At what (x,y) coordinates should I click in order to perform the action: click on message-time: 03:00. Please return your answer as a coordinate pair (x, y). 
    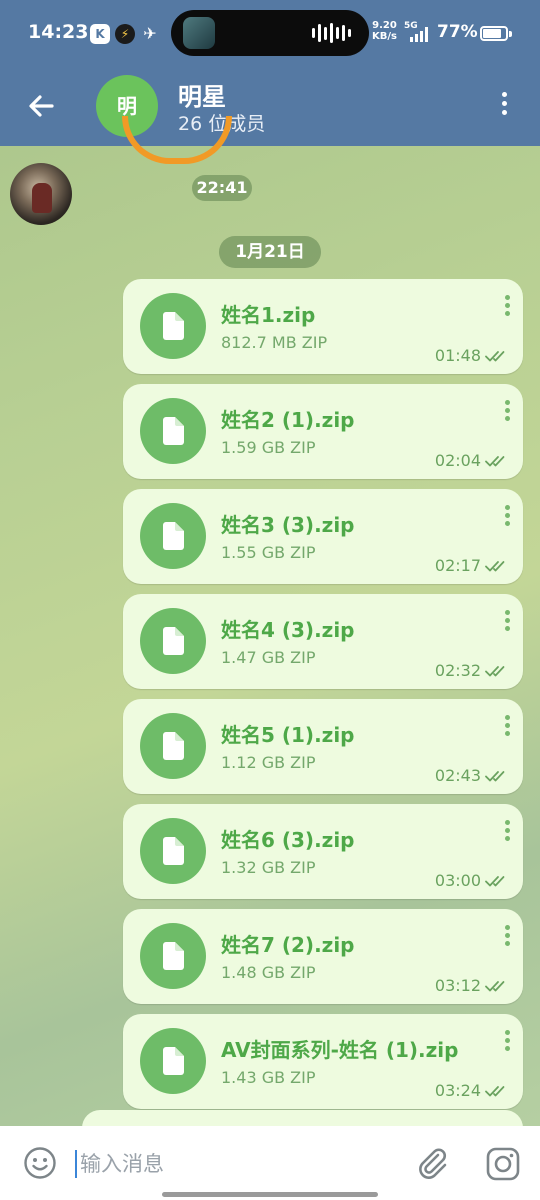
    Looking at the image, I should click on (457, 880).